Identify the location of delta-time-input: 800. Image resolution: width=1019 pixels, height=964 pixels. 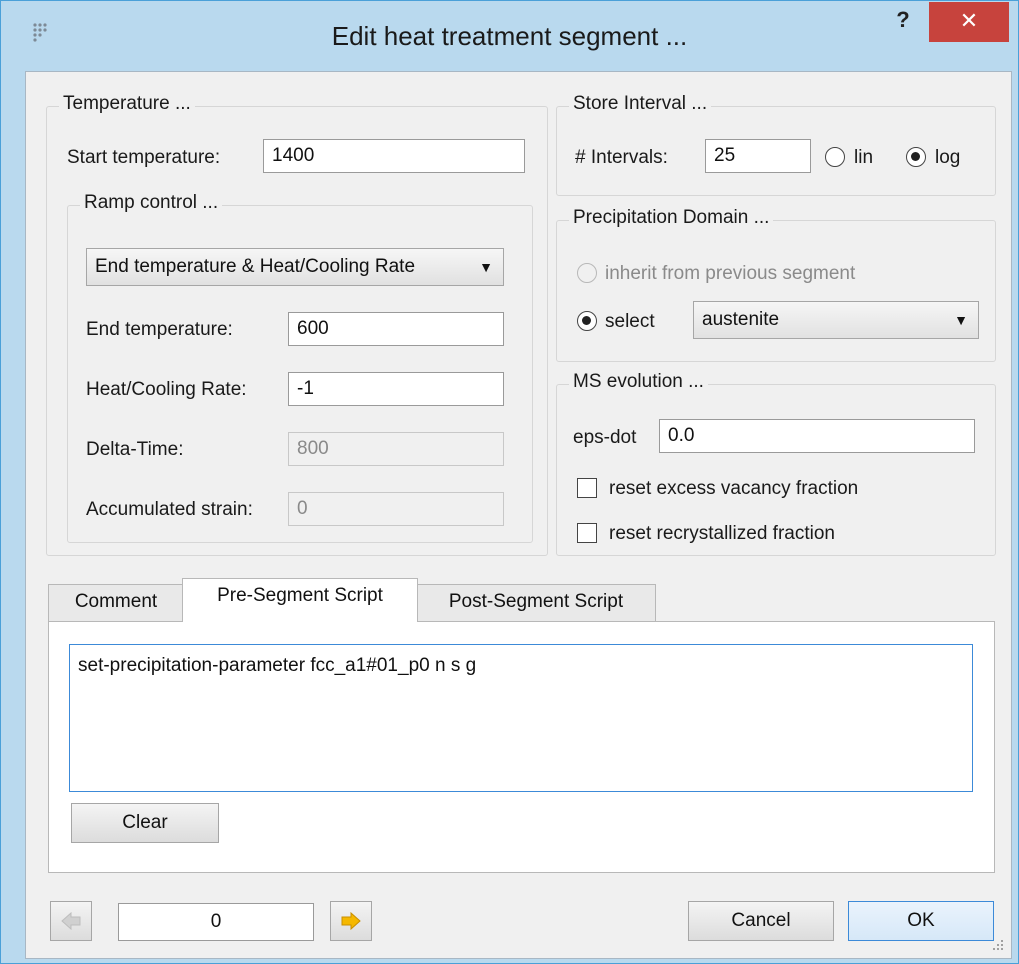
(396, 449).